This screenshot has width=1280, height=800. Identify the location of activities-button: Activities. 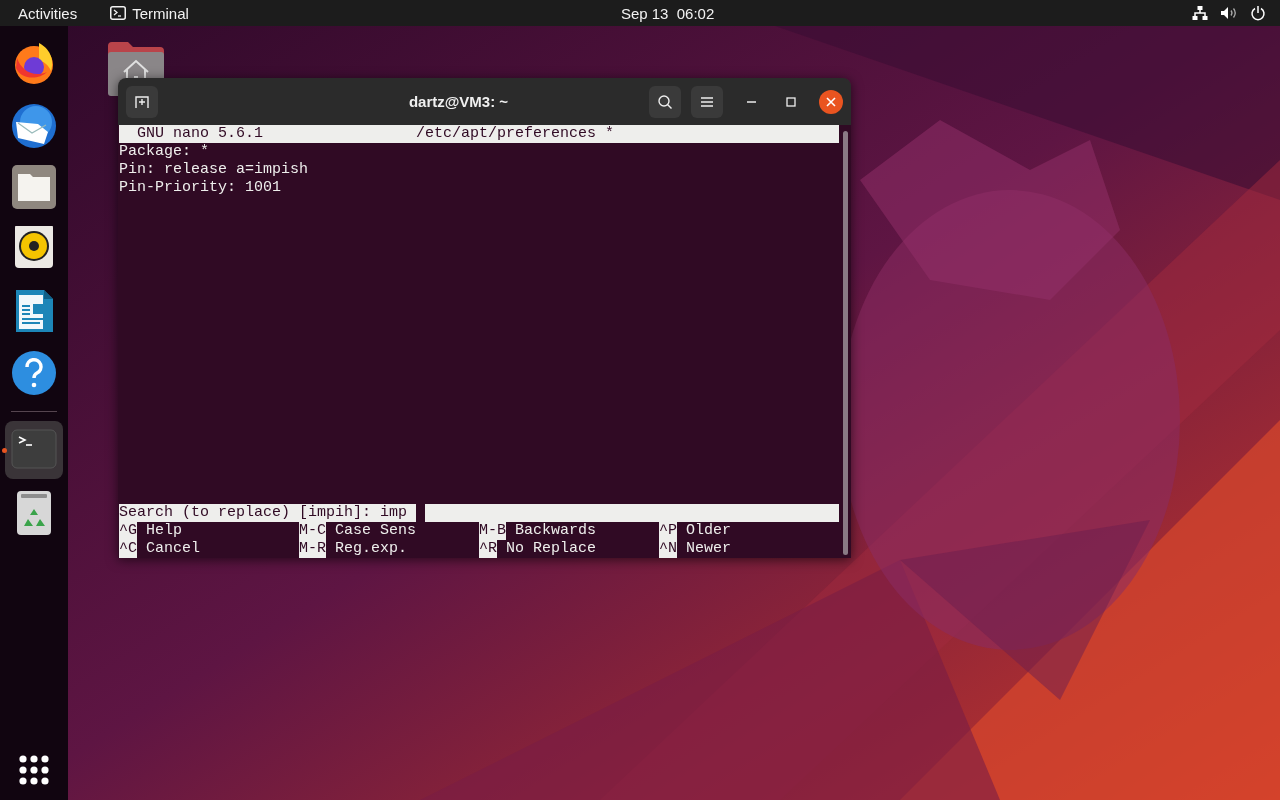
(48, 13).